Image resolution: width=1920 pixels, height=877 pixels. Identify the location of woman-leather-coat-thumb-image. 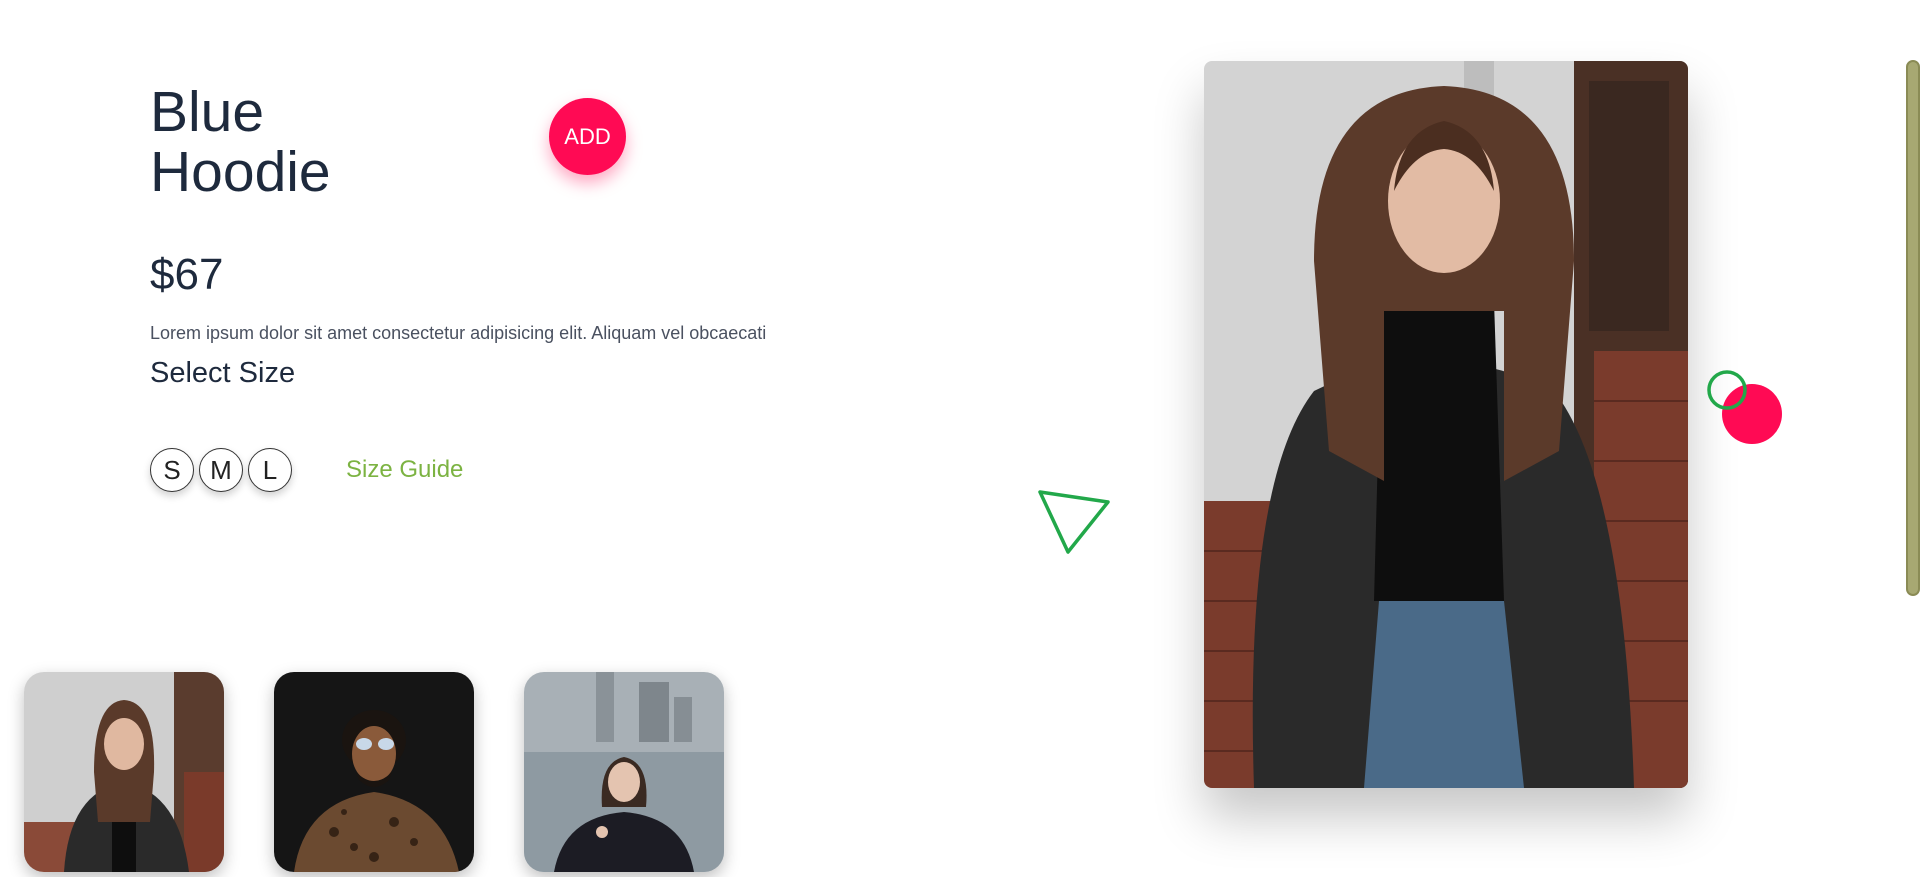
(124, 772).